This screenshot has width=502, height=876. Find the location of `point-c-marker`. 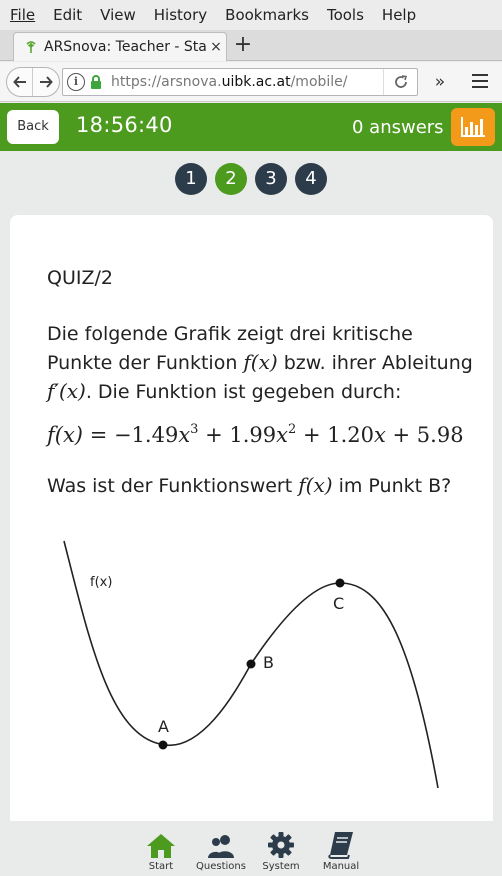

point-c-marker is located at coordinates (340, 583).